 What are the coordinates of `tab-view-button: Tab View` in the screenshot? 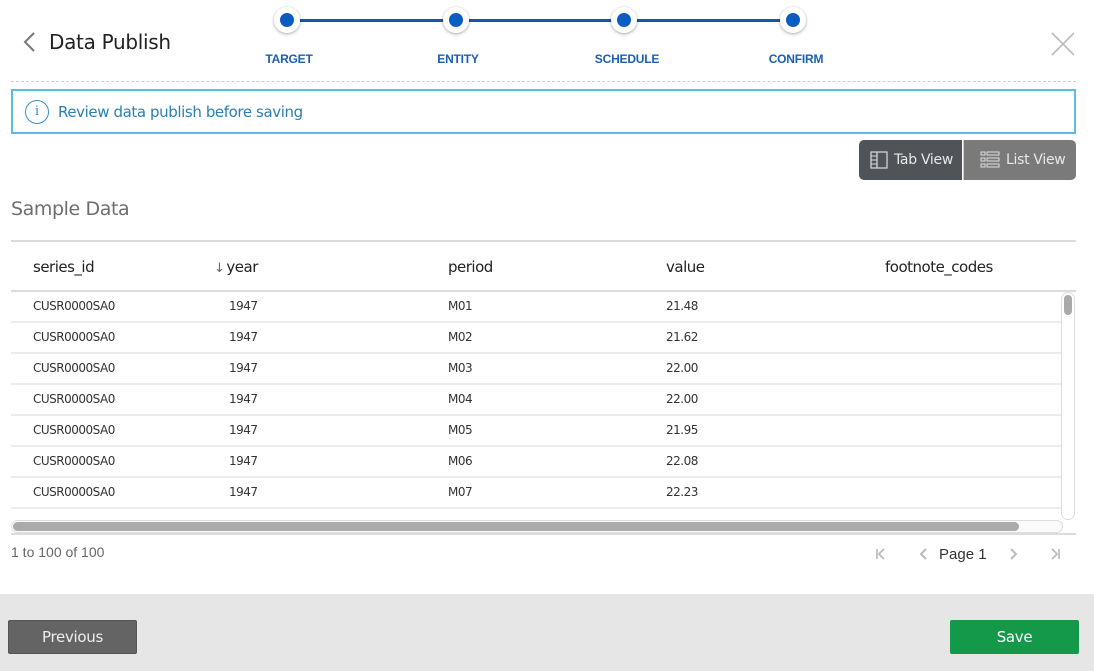 It's located at (910, 160).